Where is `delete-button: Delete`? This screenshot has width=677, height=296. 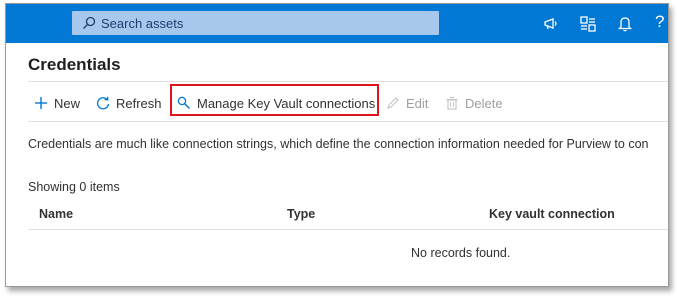
delete-button: Delete is located at coordinates (474, 103).